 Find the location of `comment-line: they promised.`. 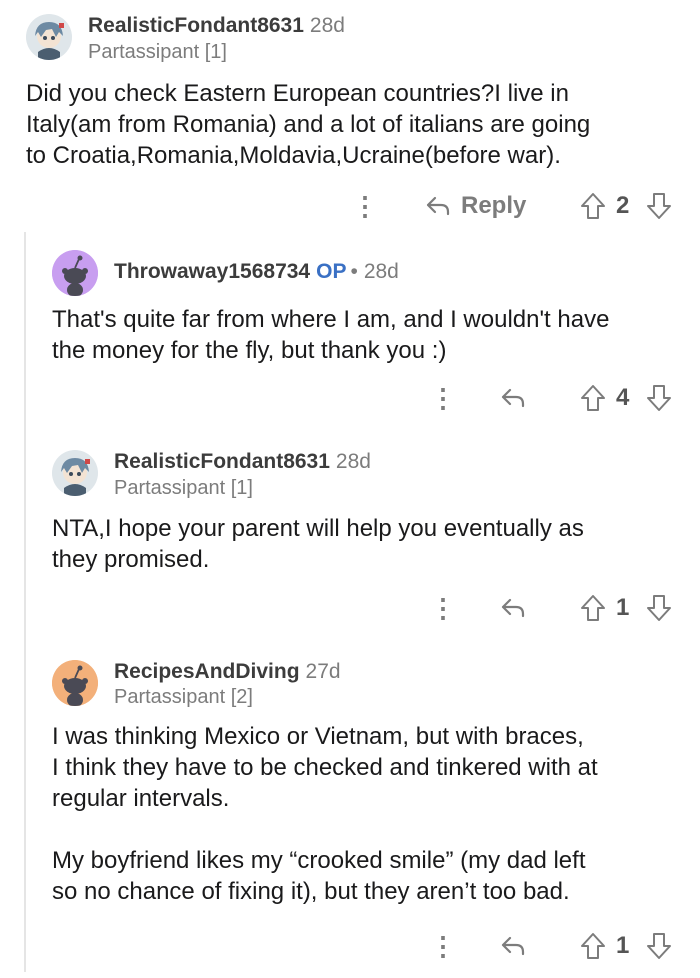

comment-line: they promised. is located at coordinates (131, 559).